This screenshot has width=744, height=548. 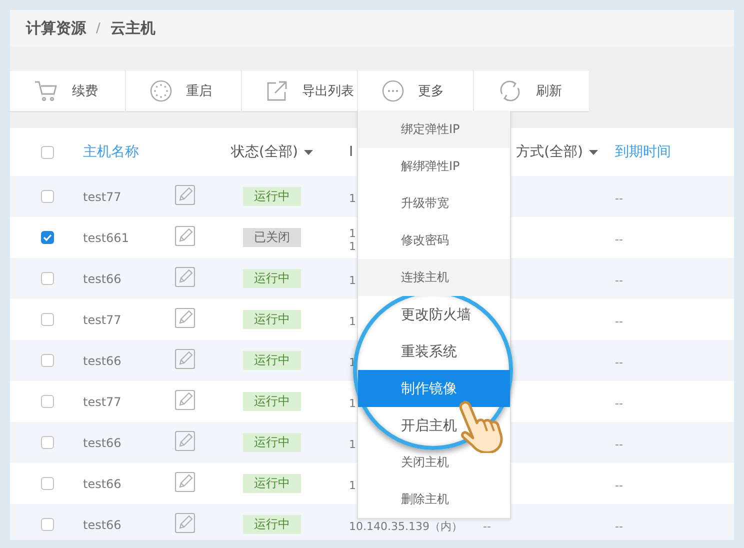 What do you see at coordinates (434, 499) in the screenshot?
I see `menu-item: 删除主机` at bounding box center [434, 499].